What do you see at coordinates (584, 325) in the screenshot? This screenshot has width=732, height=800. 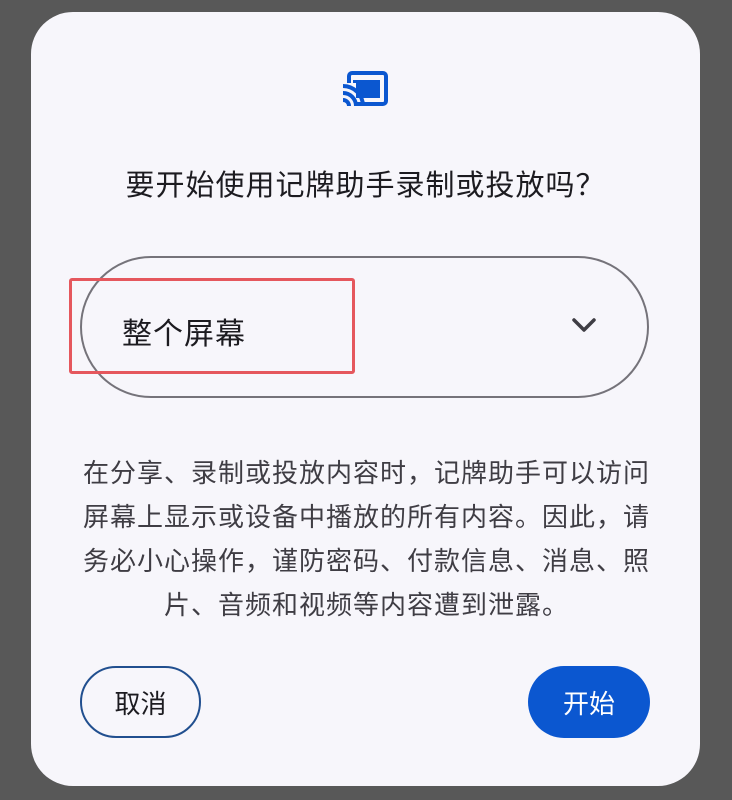 I see `chevron-down-icon` at bounding box center [584, 325].